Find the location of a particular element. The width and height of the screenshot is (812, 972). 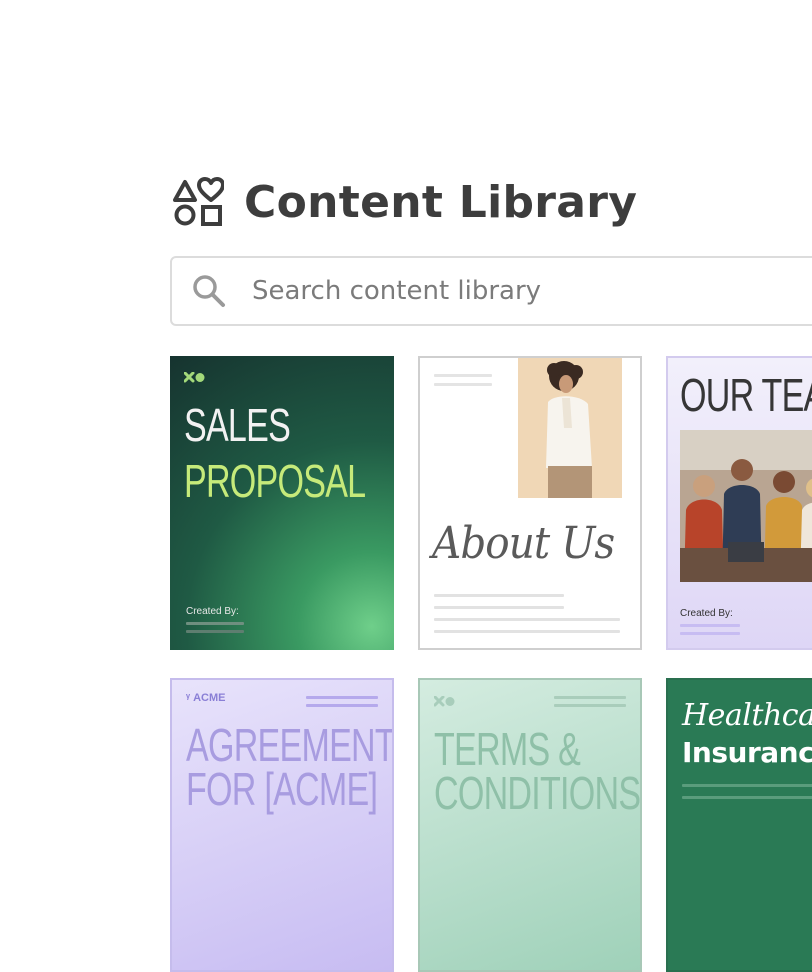

brand-logo: ᵞ ACME is located at coordinates (206, 698).